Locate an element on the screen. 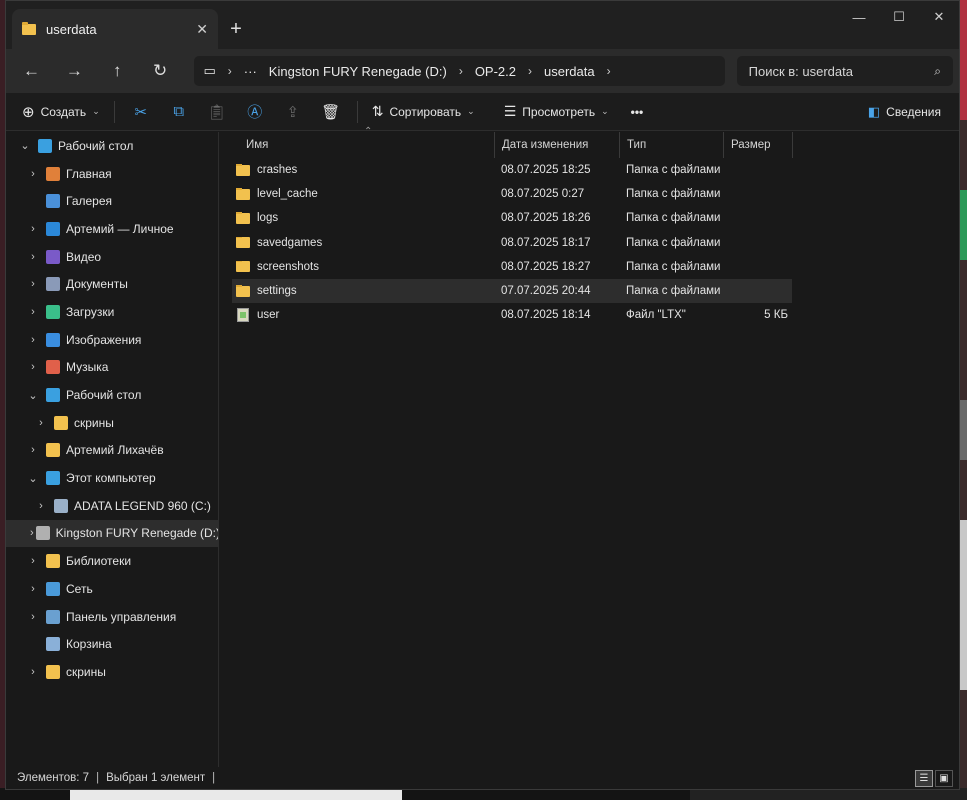  file-row: logs 08.07.2025 18:26 Папка с файлами is located at coordinates (512, 218).